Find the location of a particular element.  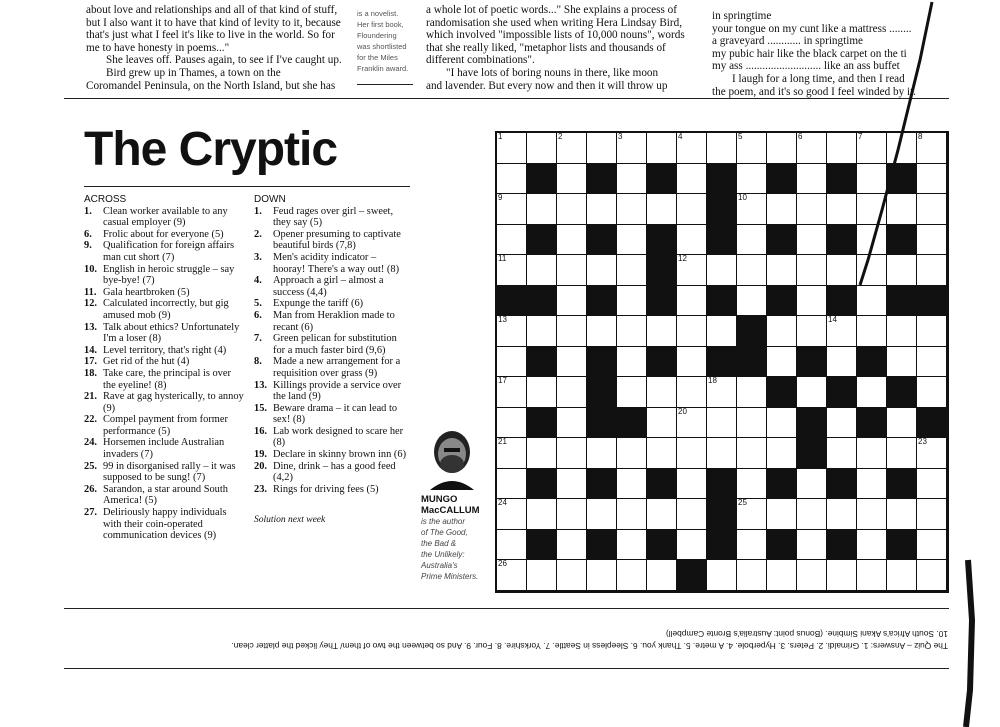

grid-cell: 13 is located at coordinates (512, 331).